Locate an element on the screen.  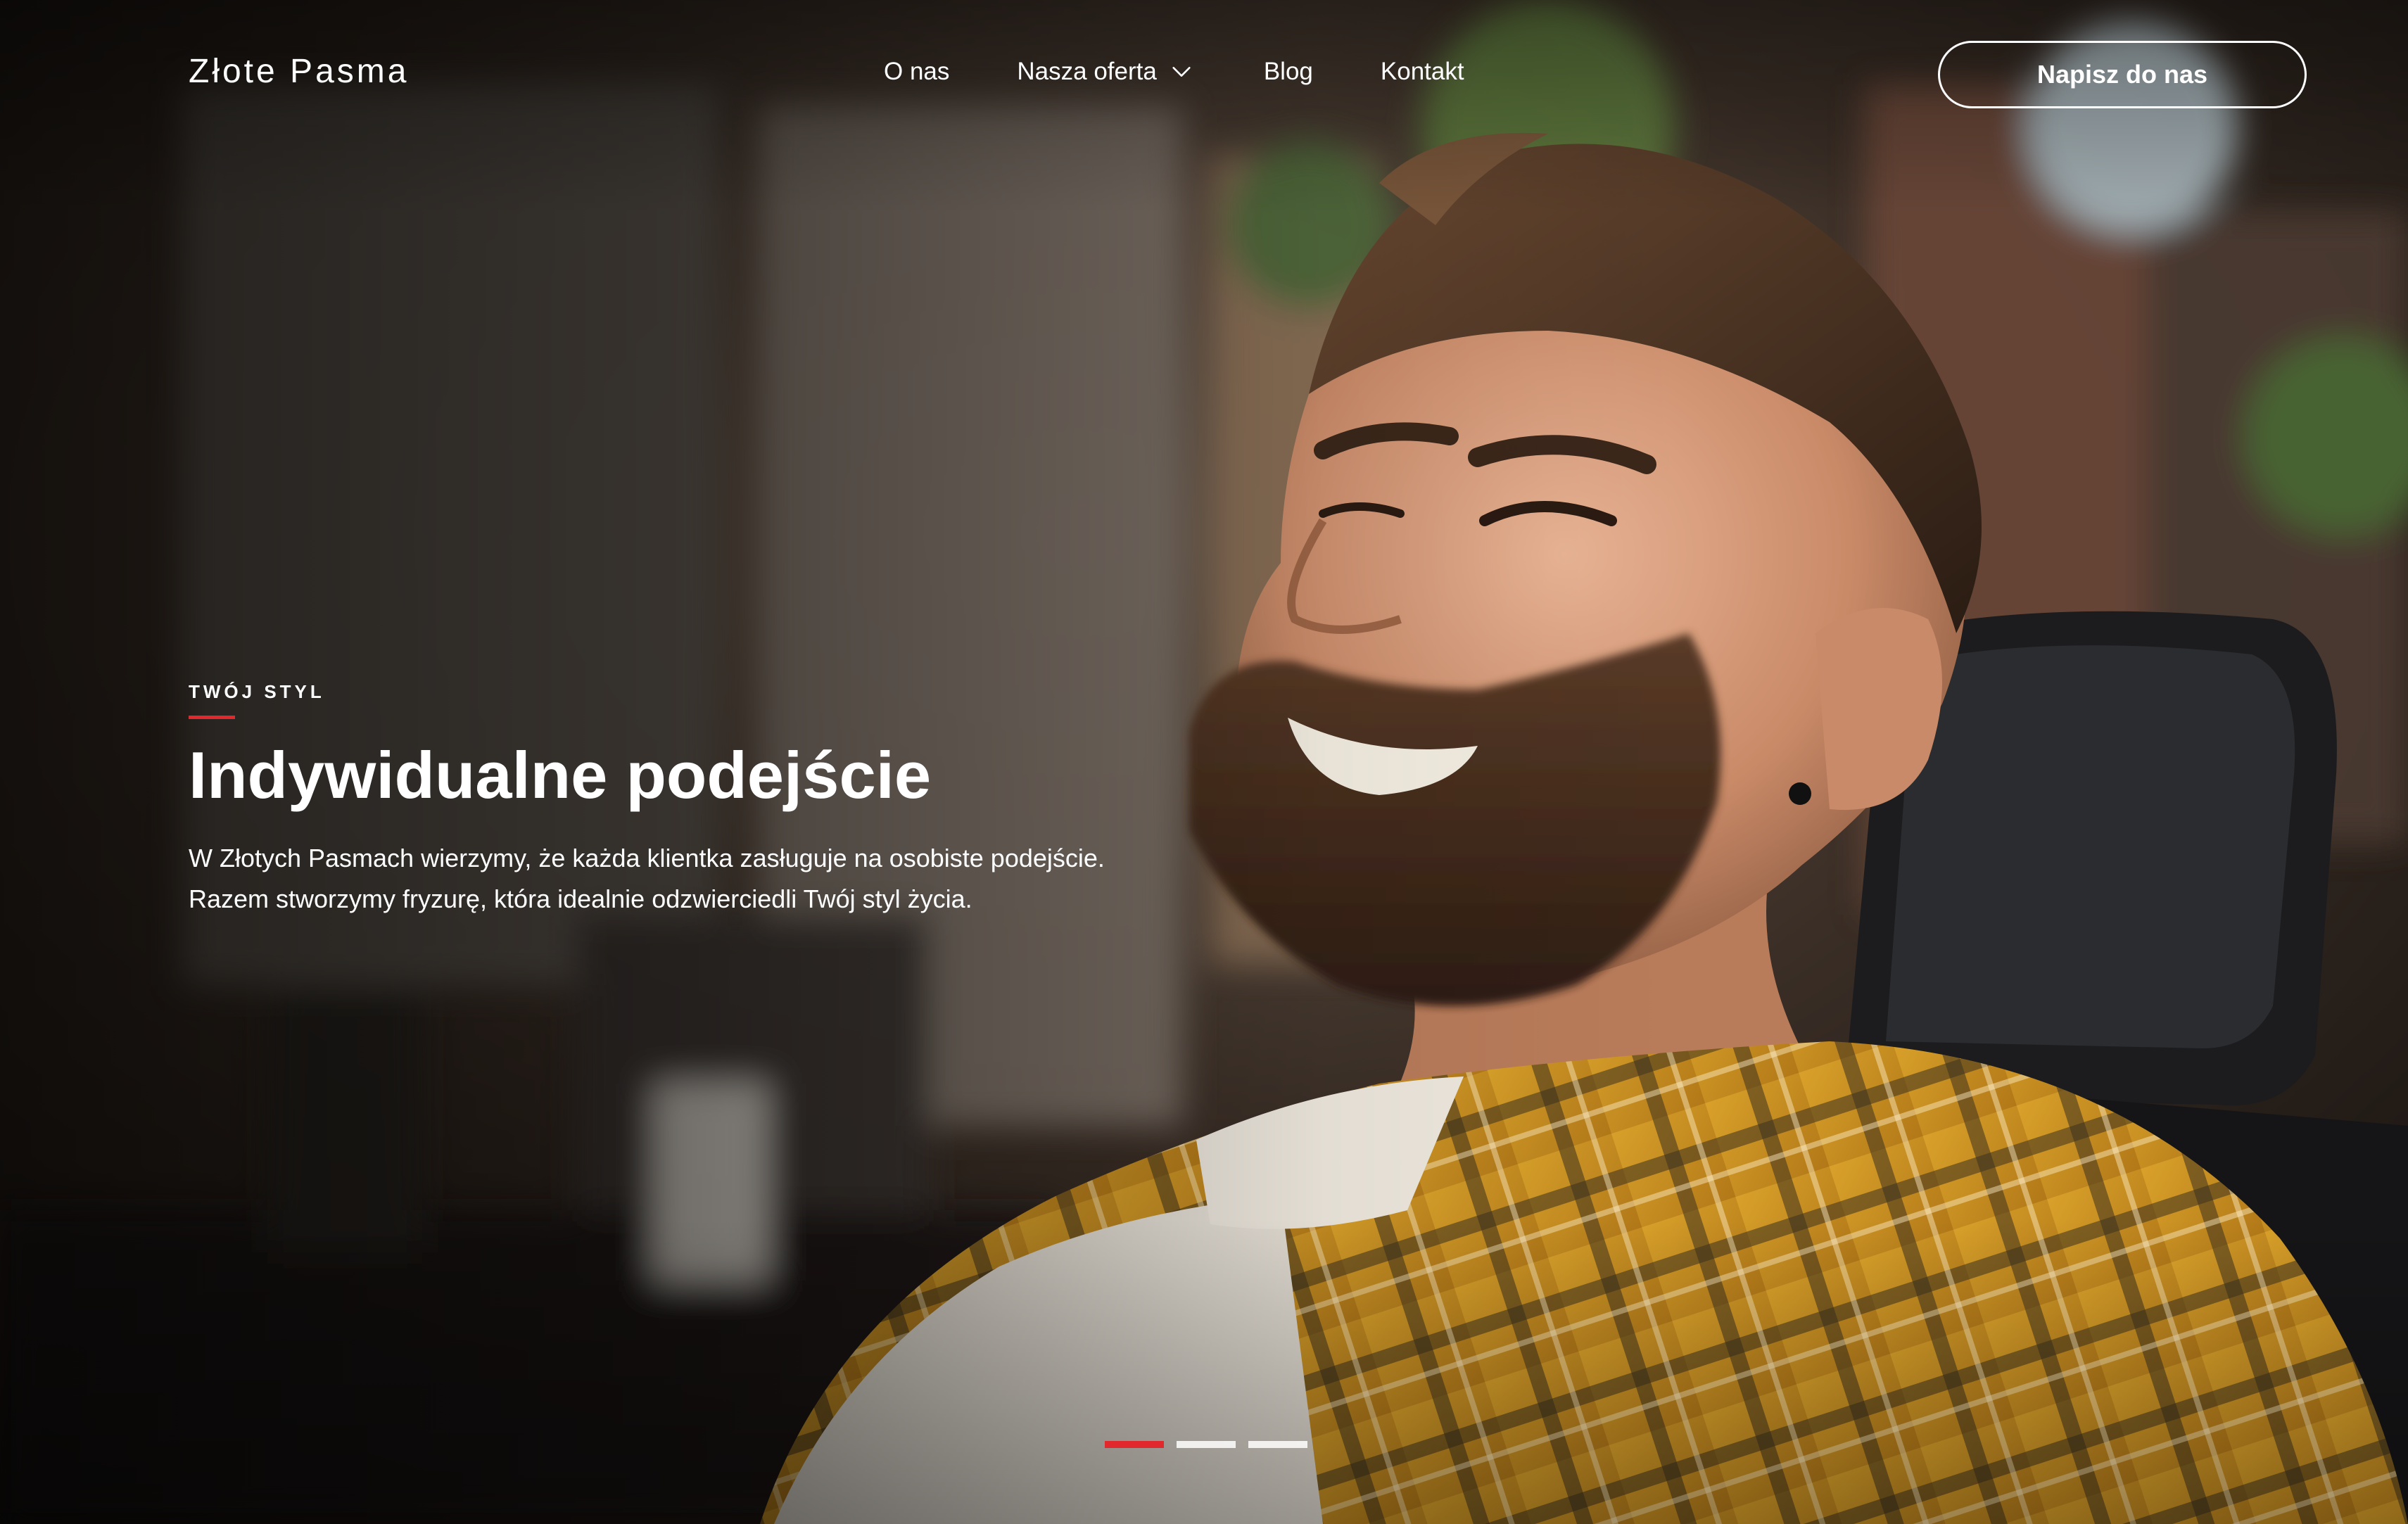
slider-pagination is located at coordinates (1212, 1444).